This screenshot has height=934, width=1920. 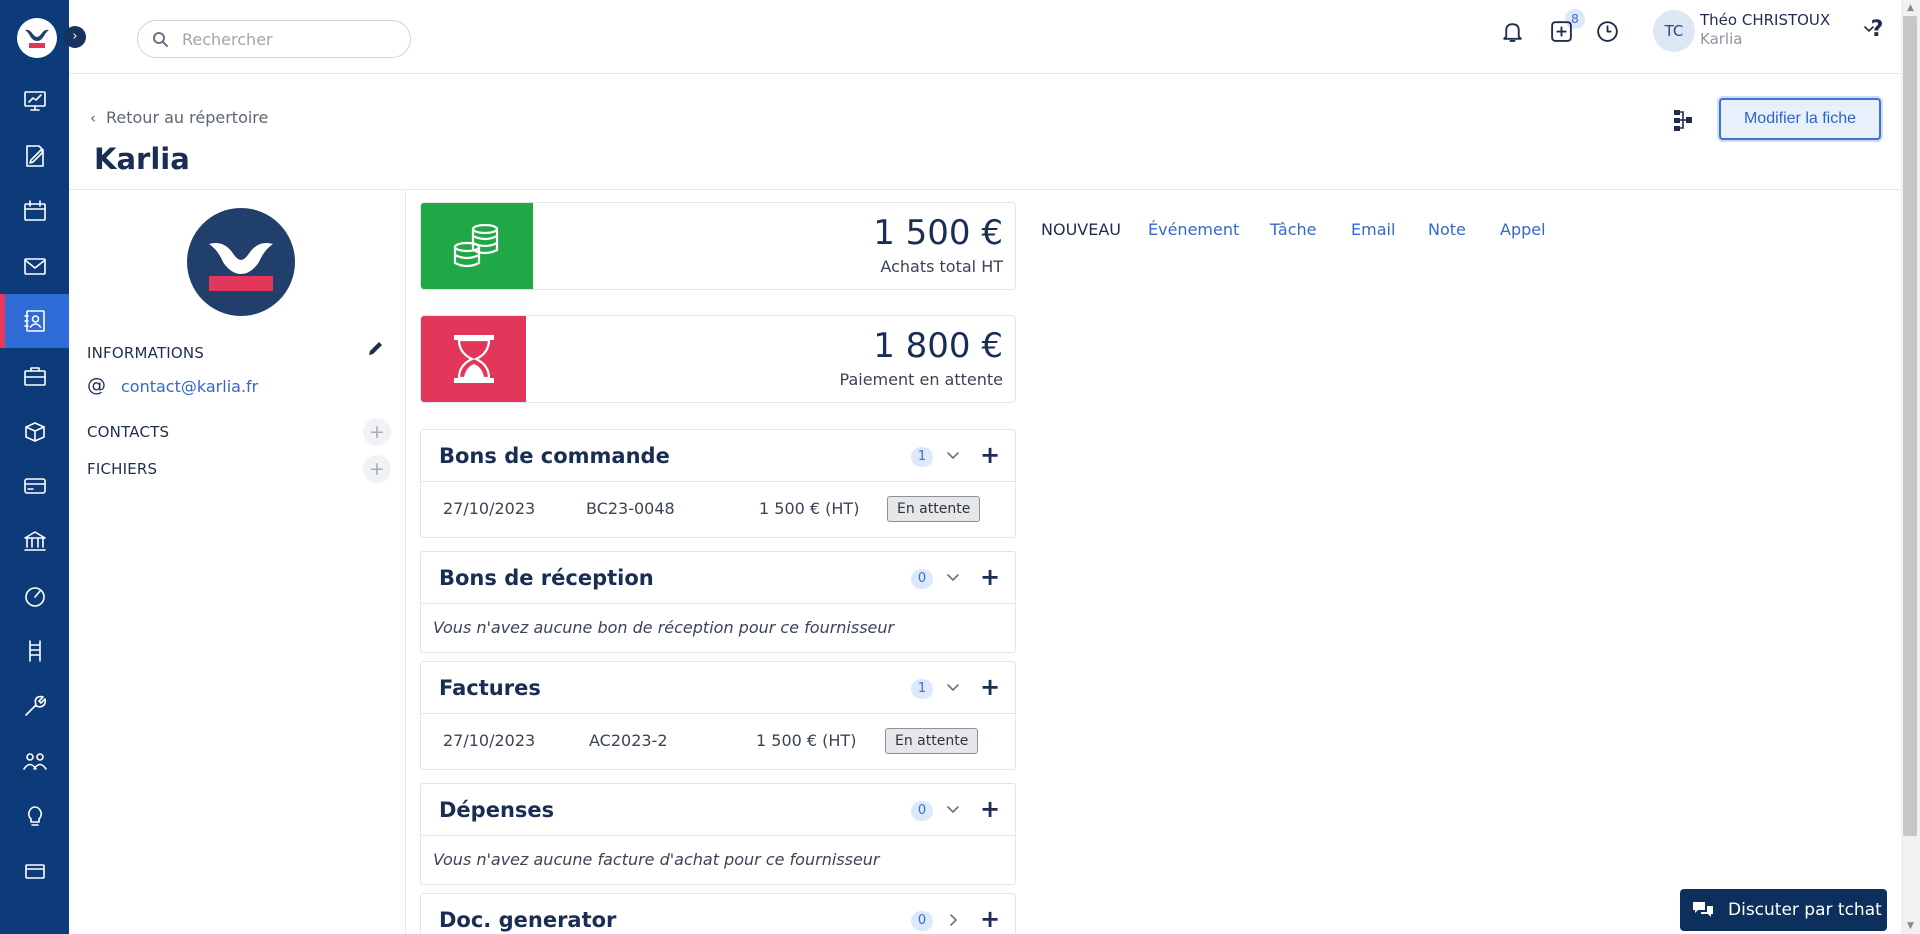 What do you see at coordinates (1800, 119) in the screenshot?
I see `modify-record-button: Modifier la fiche` at bounding box center [1800, 119].